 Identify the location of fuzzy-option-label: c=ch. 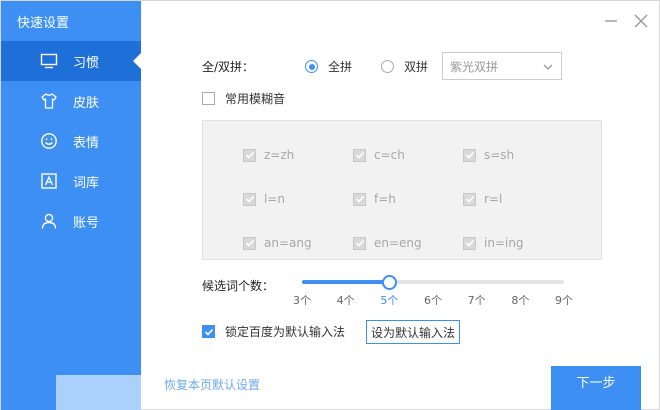
(389, 155).